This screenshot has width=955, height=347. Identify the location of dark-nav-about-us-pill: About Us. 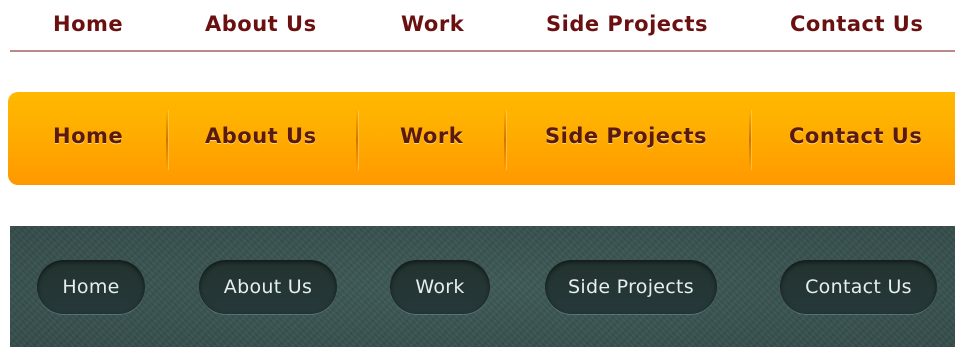
(268, 287).